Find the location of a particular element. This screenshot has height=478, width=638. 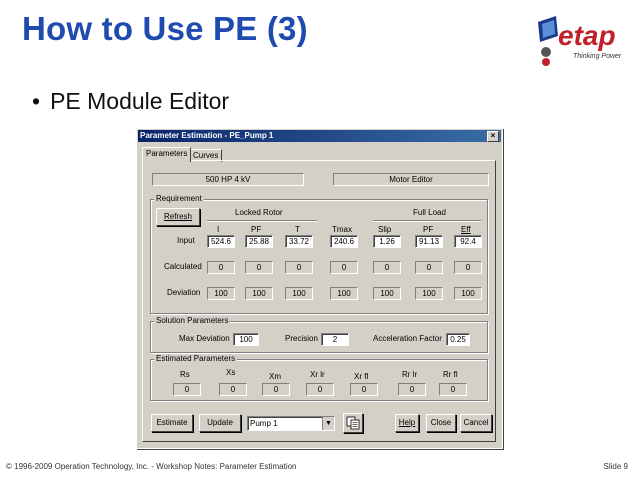

logo-wordmark: etap is located at coordinates (587, 35).